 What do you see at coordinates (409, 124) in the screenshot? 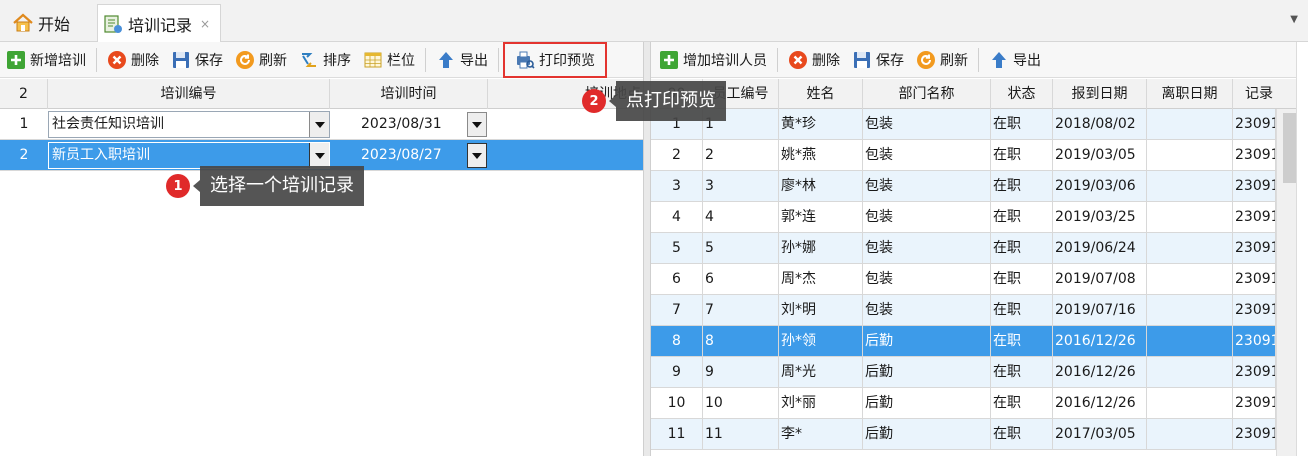
I see `training-date-select: 2023/08/31` at bounding box center [409, 124].